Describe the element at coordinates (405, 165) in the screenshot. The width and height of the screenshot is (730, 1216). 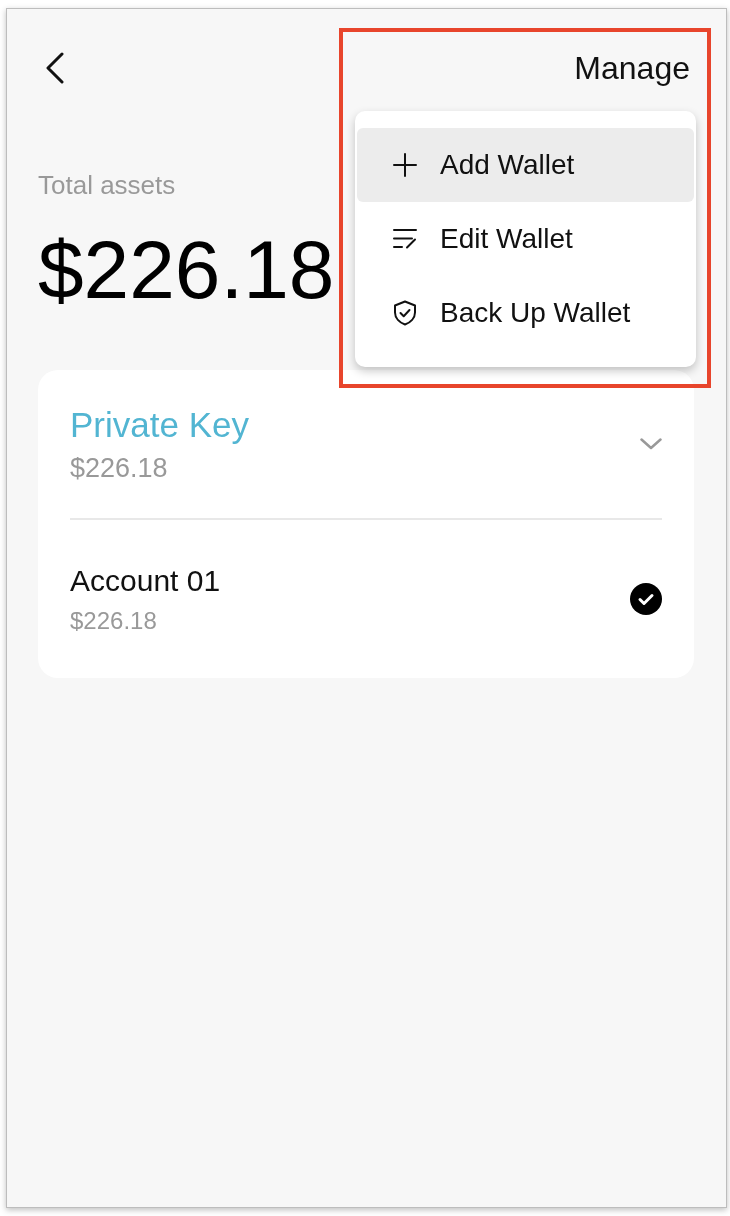
I see `plus-icon` at that location.